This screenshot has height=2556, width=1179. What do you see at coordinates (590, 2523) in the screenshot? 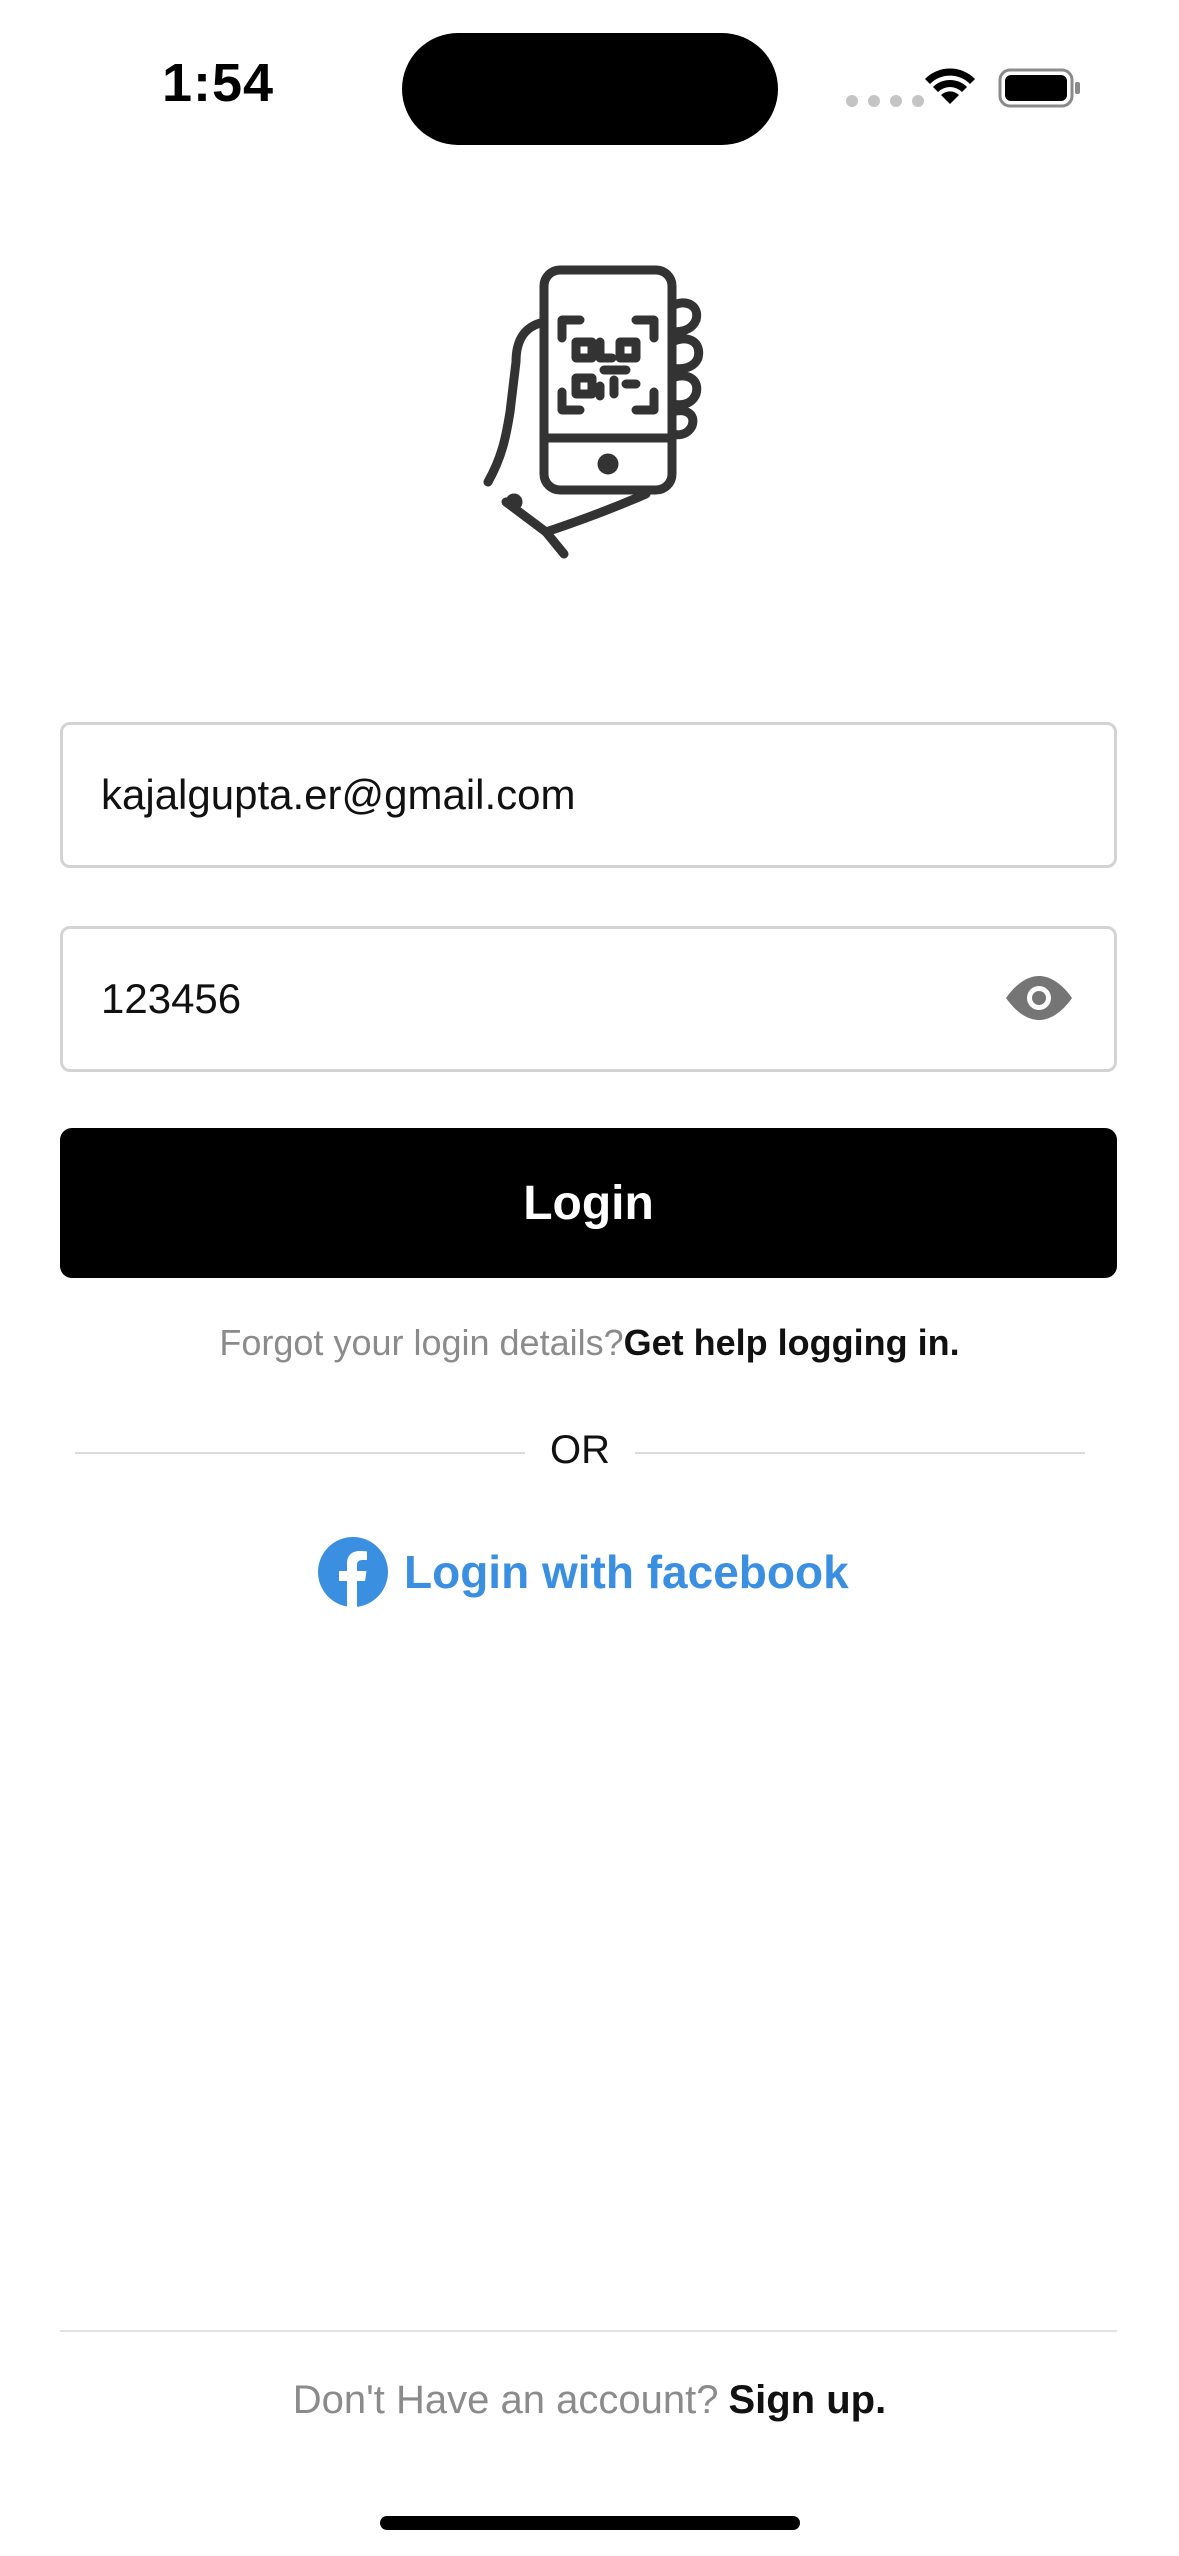
I see `home-indicator` at bounding box center [590, 2523].